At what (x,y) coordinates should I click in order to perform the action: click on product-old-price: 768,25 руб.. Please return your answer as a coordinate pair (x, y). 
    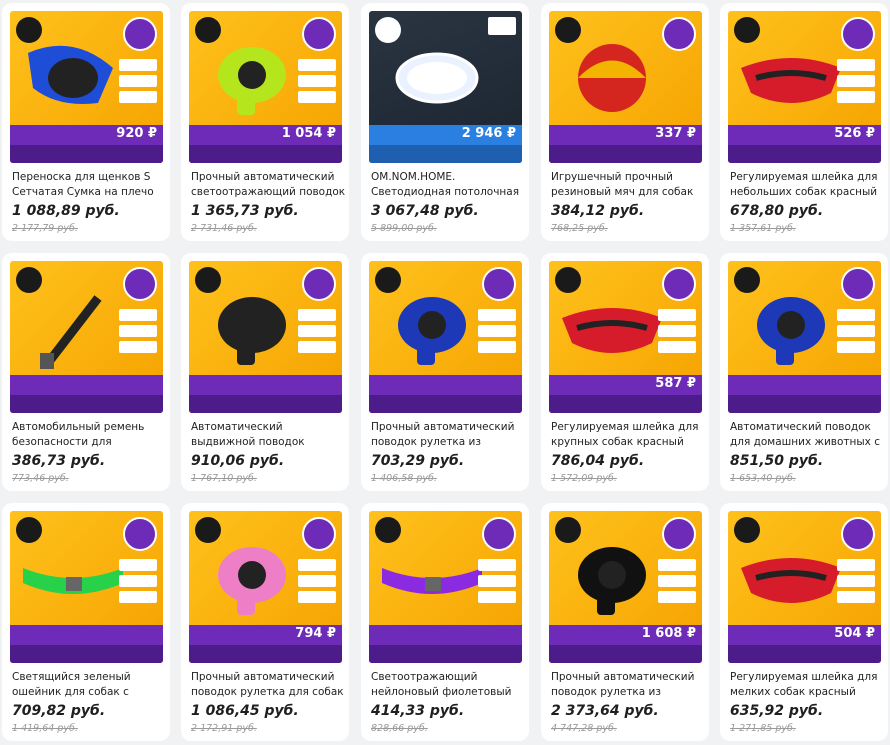
    Looking at the image, I should click on (579, 228).